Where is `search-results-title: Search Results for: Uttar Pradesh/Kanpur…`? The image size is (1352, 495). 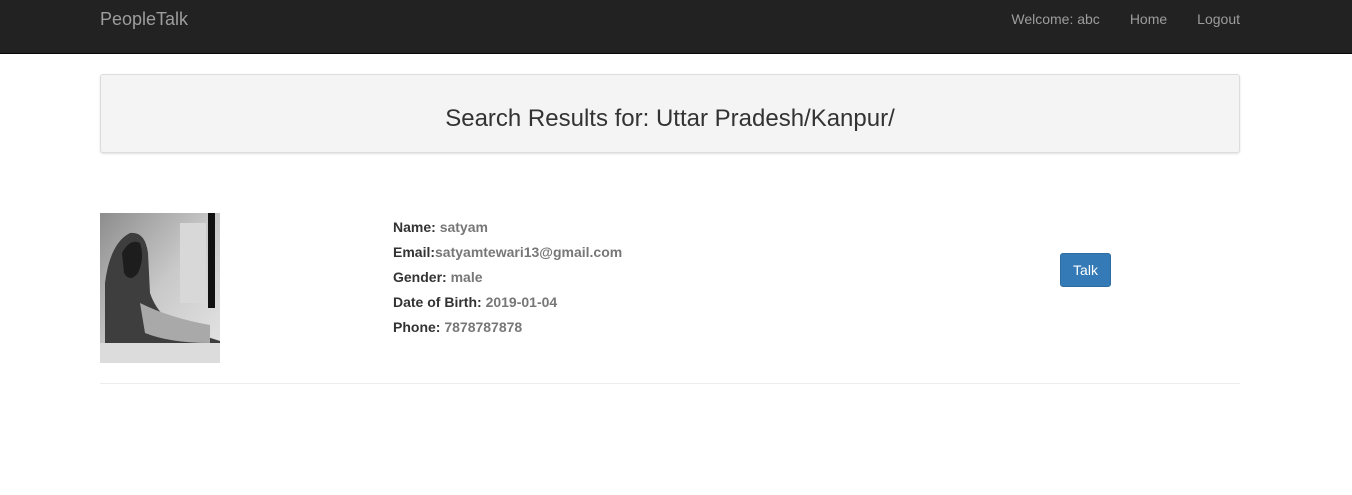 search-results-title: Search Results for: Uttar Pradesh/Kanpur… is located at coordinates (670, 118).